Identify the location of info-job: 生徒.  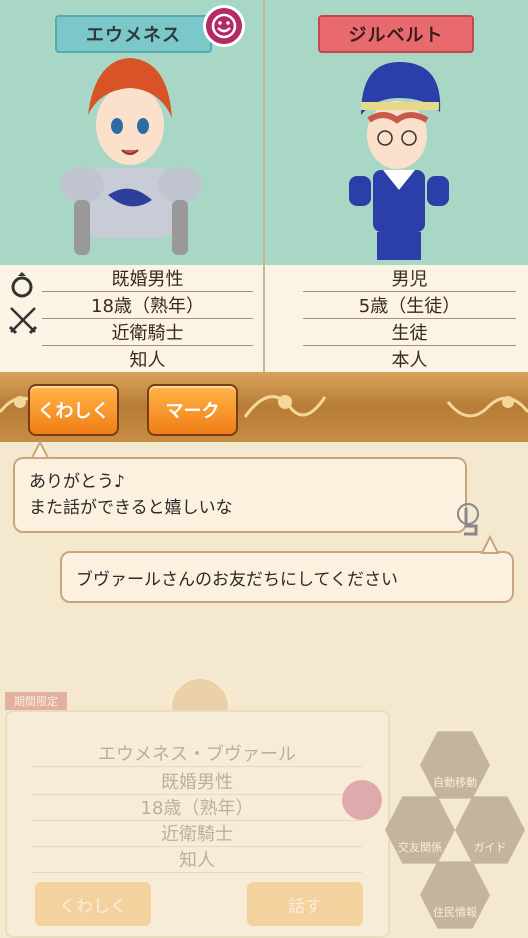
(409, 332).